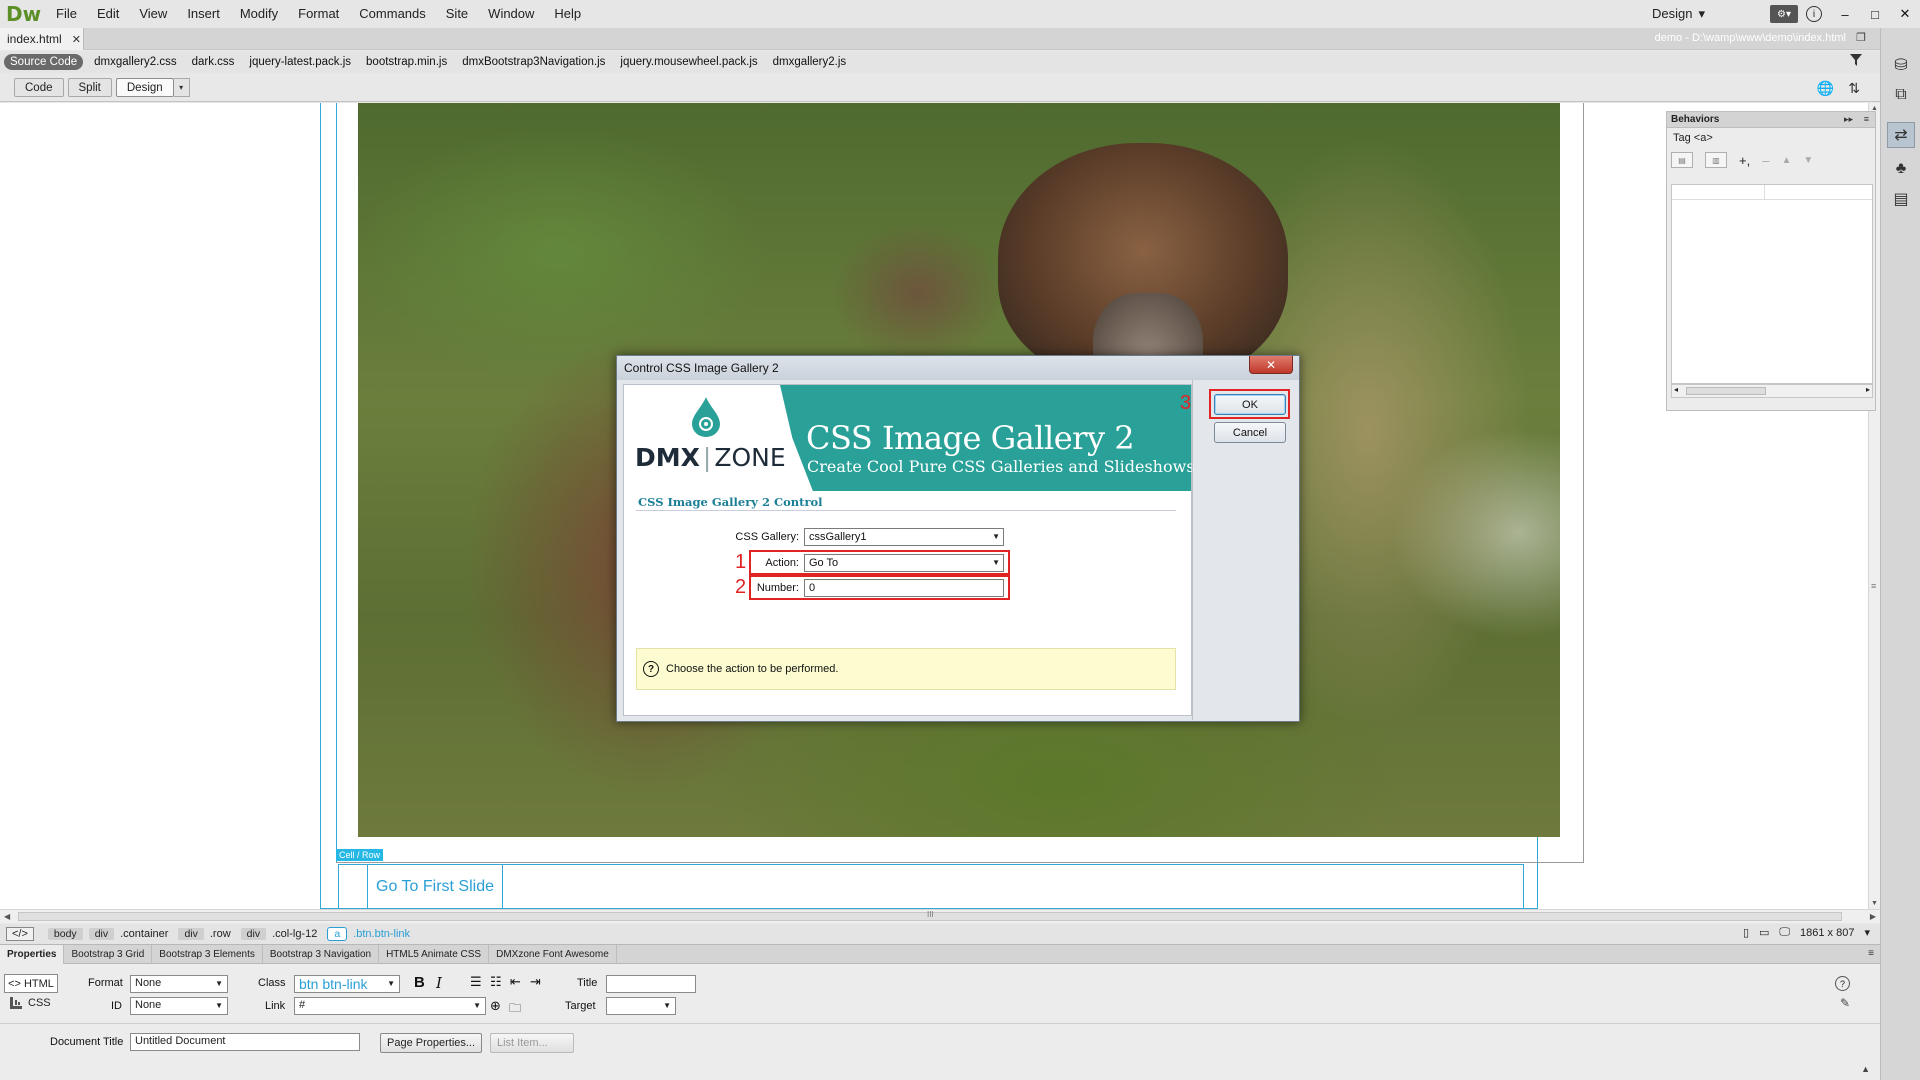 This screenshot has height=1080, width=1920. Describe the element at coordinates (1865, 1069) in the screenshot. I see `collapse-icon: ▲` at that location.